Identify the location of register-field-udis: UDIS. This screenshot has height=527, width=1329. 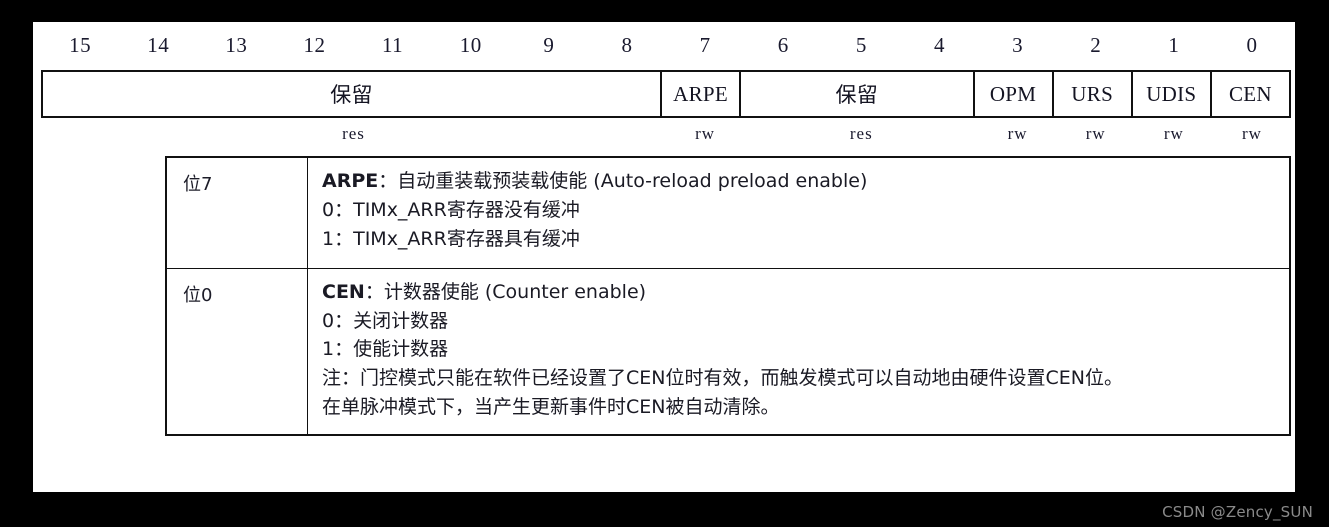
(1172, 94).